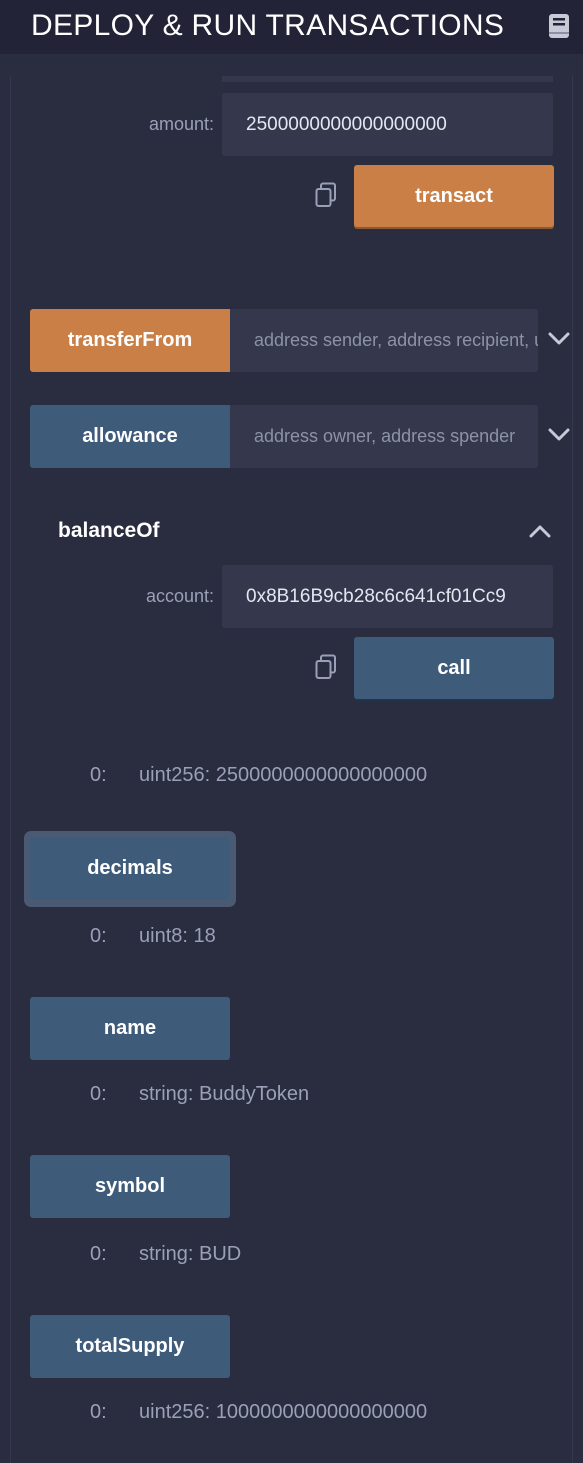  Describe the element at coordinates (387, 124) in the screenshot. I see `amount-input: 2500000000000000000` at that location.